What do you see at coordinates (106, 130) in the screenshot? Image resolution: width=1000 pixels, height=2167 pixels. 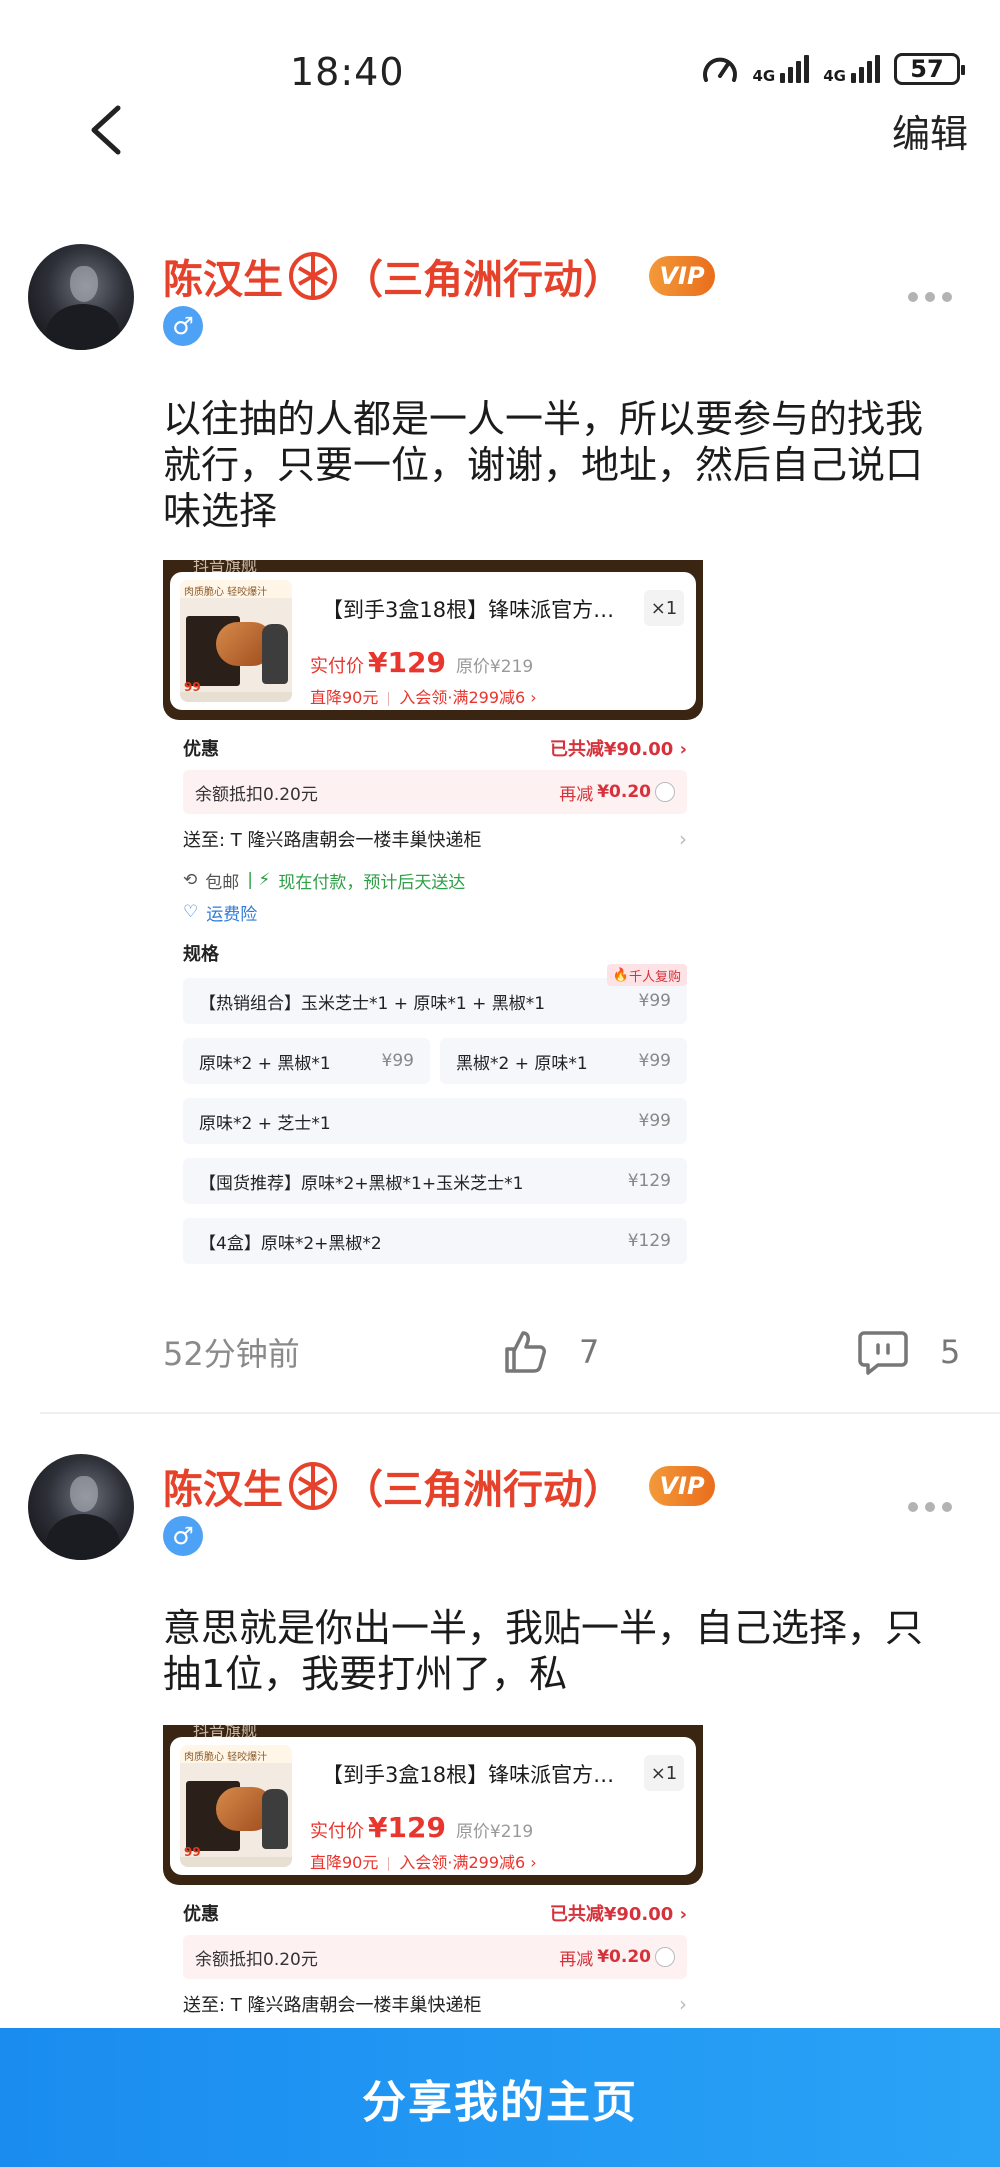 I see `back-arrow-icon` at bounding box center [106, 130].